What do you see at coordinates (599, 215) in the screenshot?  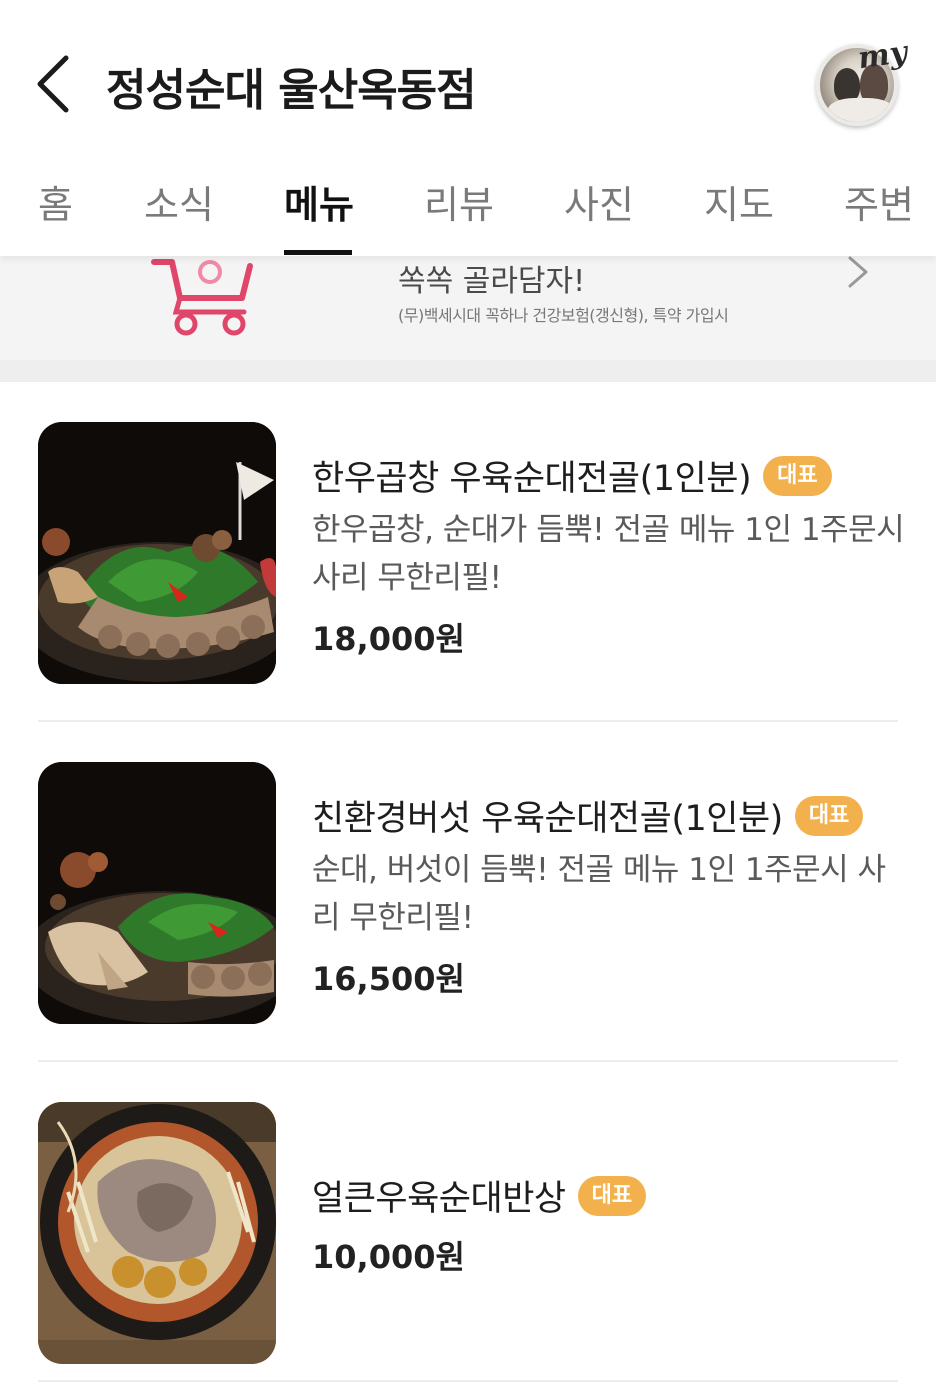 I see `tab-photos: 사진` at bounding box center [599, 215].